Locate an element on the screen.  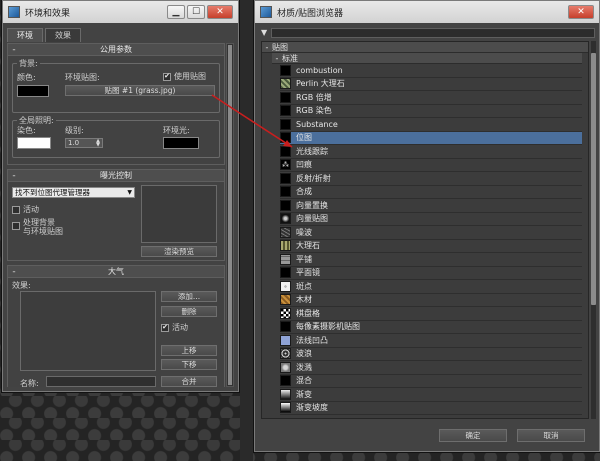
map-item-row: 斑点 is located at coordinates (431, 287).